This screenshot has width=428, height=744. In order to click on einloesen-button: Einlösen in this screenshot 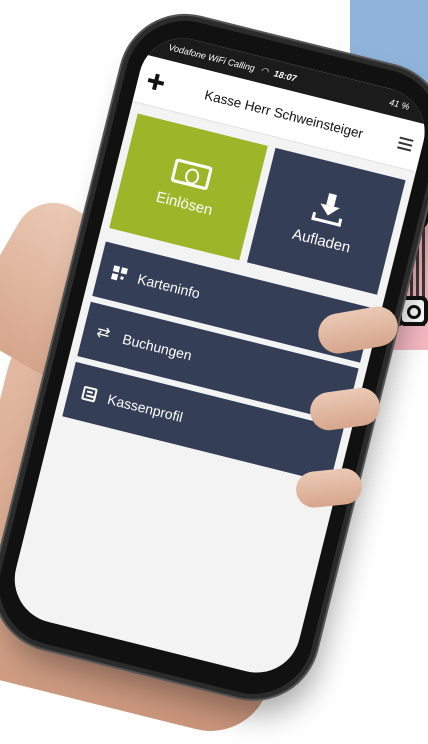, I will do `click(188, 187)`.